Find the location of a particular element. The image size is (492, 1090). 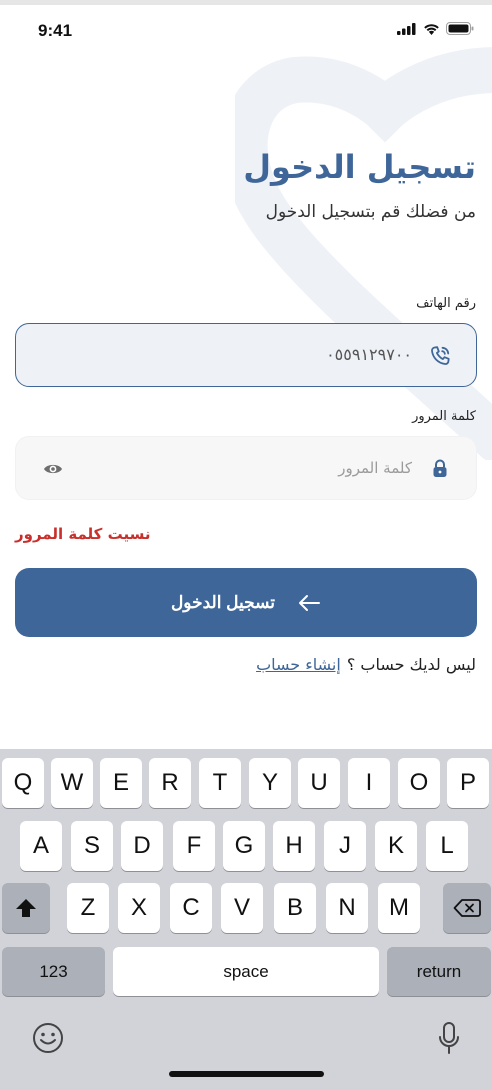

return-key: return is located at coordinates (439, 971).